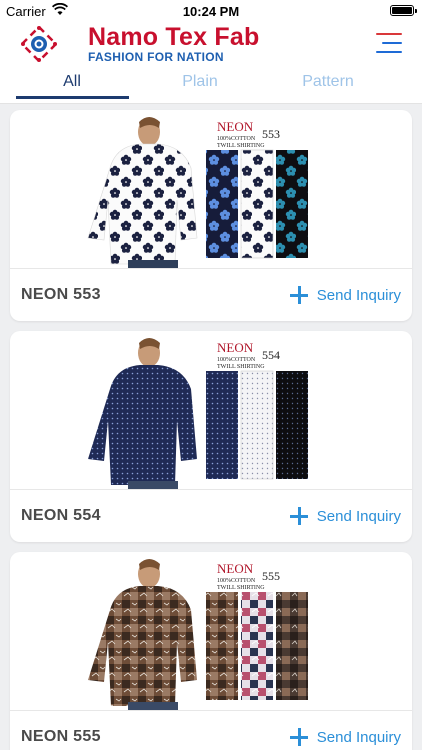  What do you see at coordinates (39, 44) in the screenshot?
I see `brand-logo` at bounding box center [39, 44].